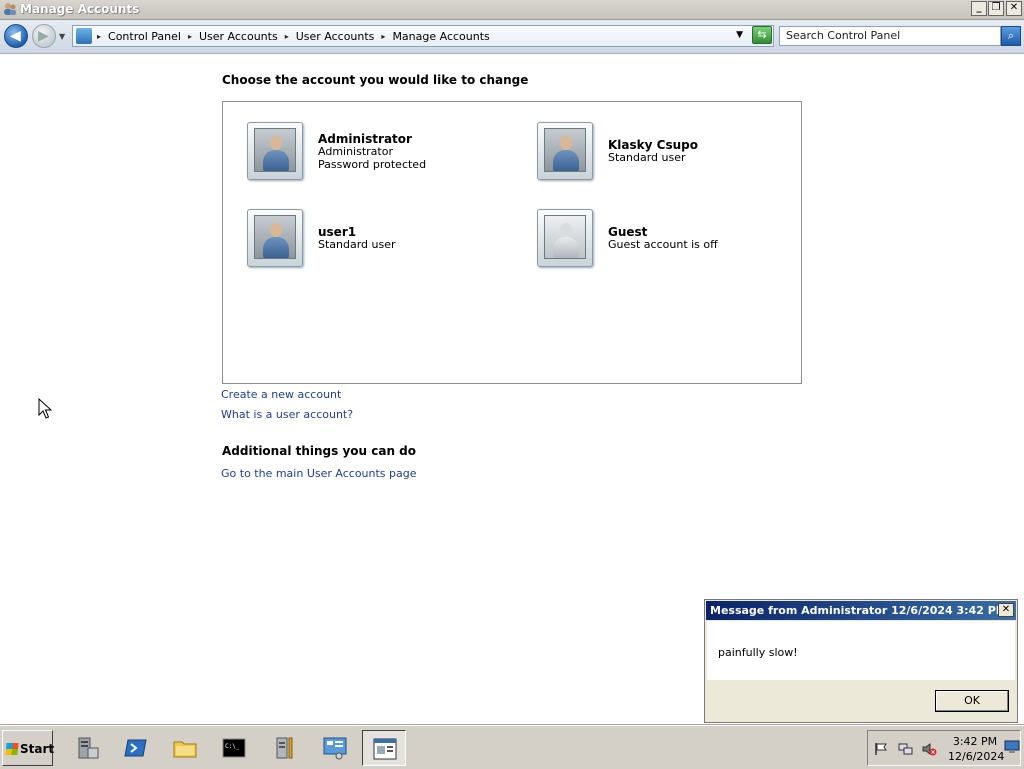 This screenshot has height=769, width=1024. Describe the element at coordinates (739, 35) in the screenshot. I see `address-dropdown-icon: ▼` at that location.